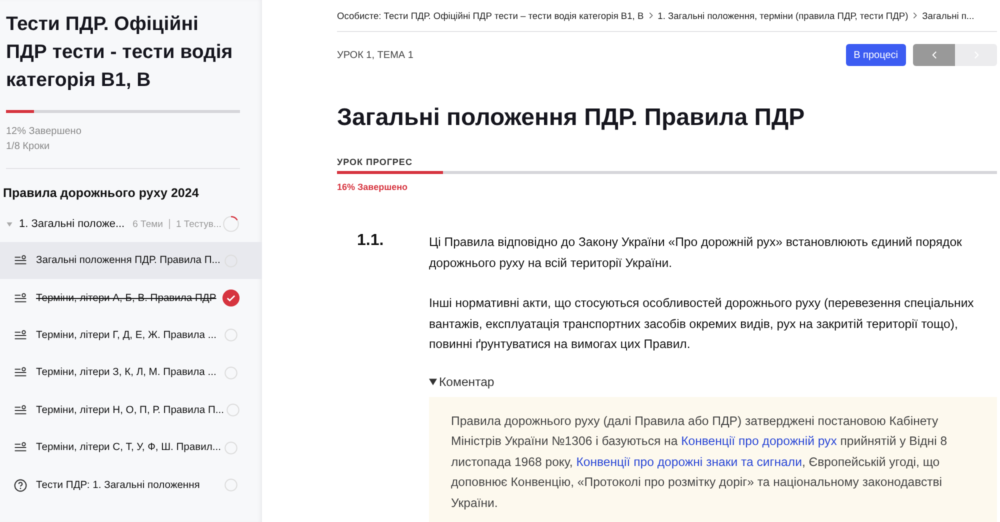 The height and width of the screenshot is (522, 1000). I want to click on course-steps: 1/8 Кроки, so click(123, 146).